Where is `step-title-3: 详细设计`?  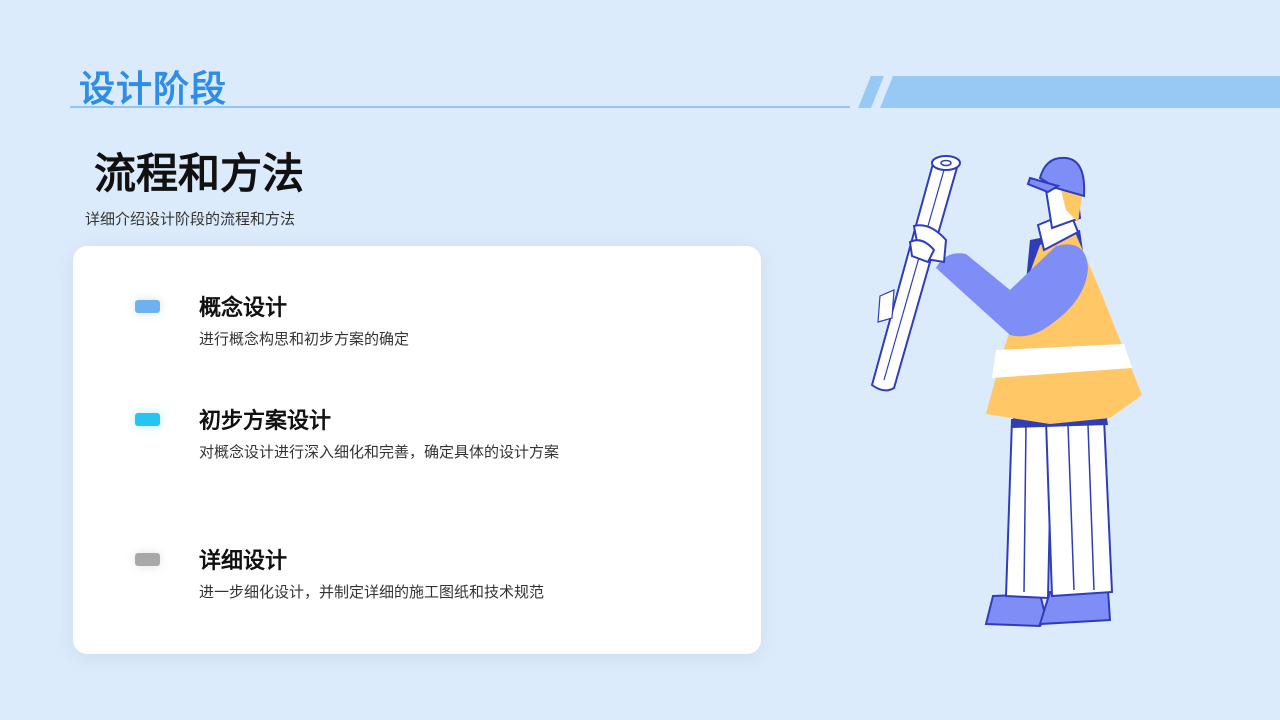
step-title-3: 详细设计 is located at coordinates (243, 561).